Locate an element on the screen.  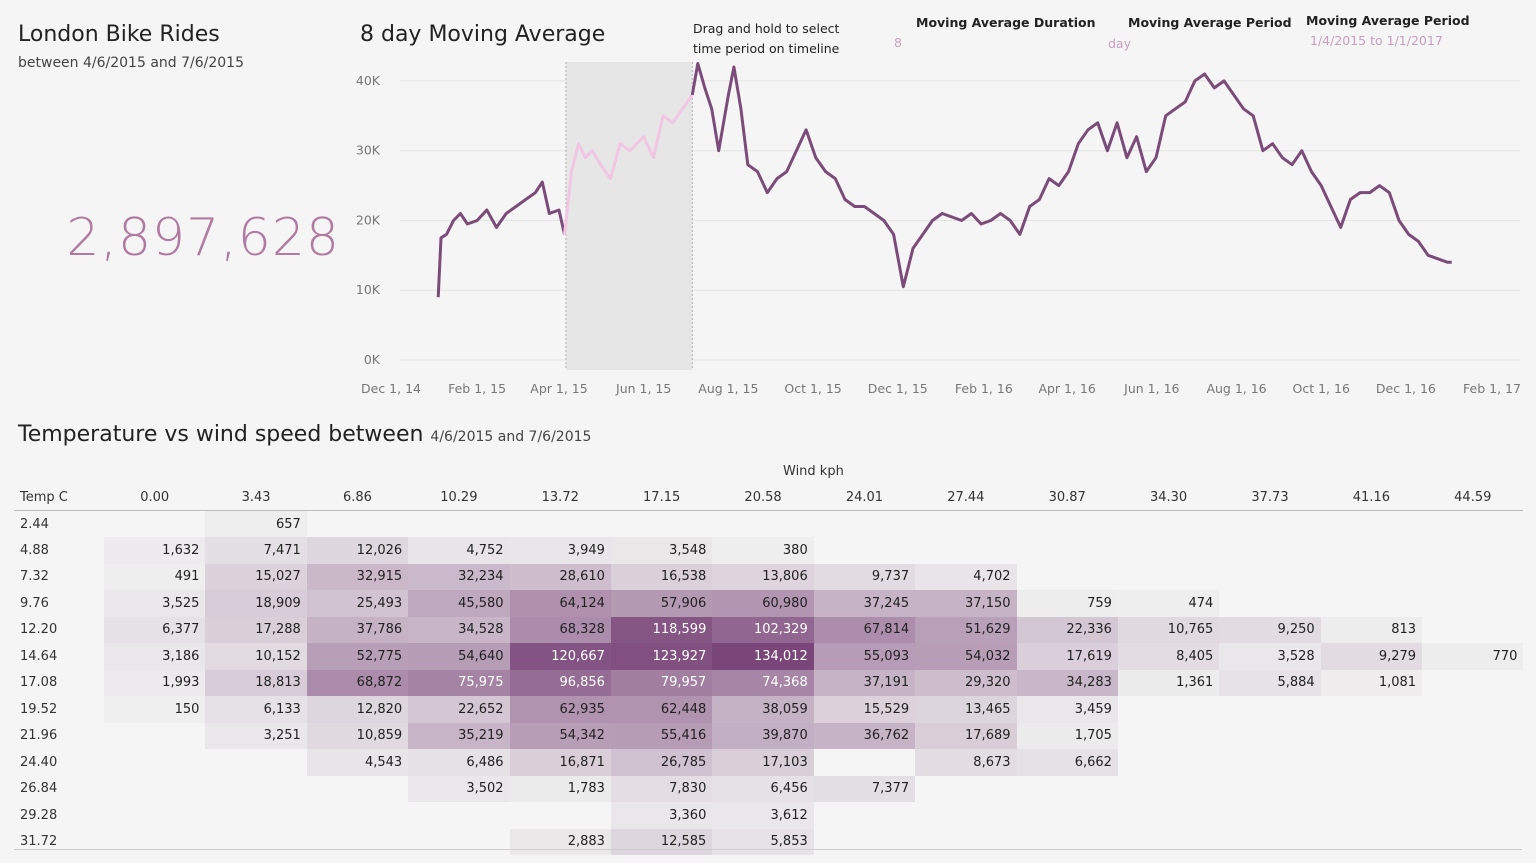
heatmap-cell: 3,528 is located at coordinates (1270, 656).